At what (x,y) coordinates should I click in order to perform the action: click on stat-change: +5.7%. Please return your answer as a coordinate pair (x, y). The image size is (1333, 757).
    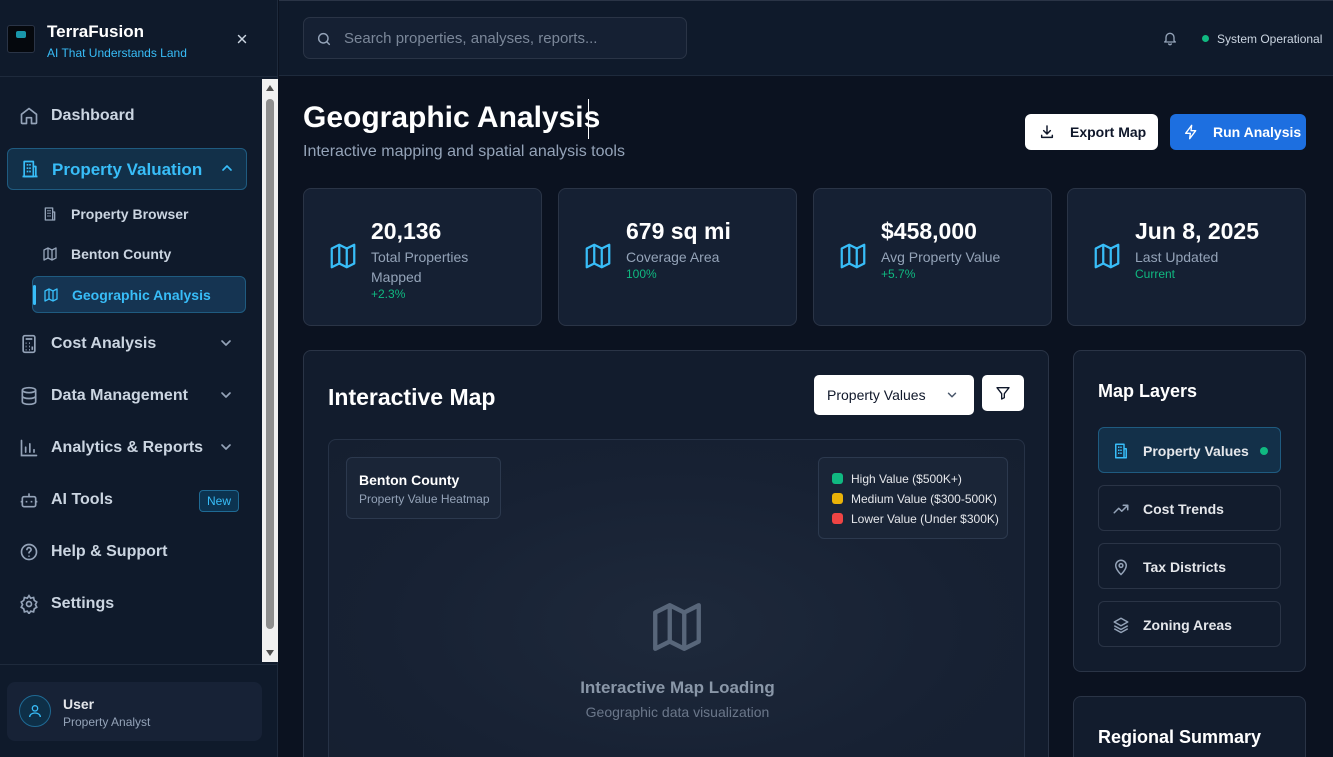
    Looking at the image, I should click on (898, 274).